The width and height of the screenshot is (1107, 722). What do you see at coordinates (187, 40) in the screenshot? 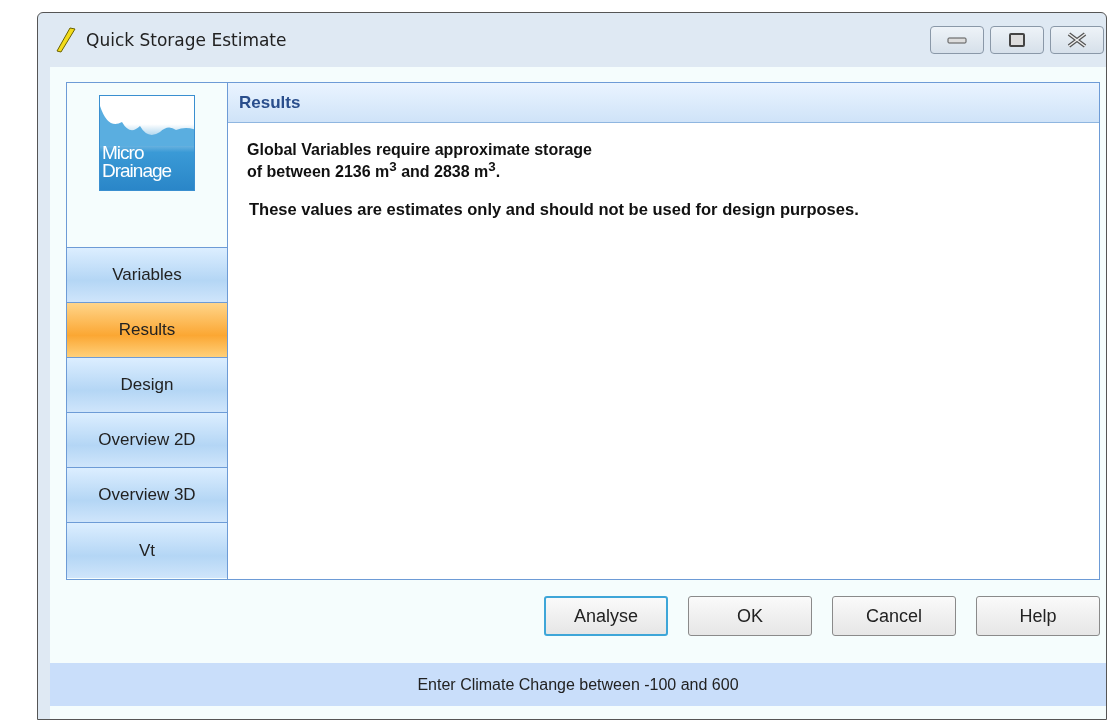
I see `window-title: Quick Storage Estimate` at bounding box center [187, 40].